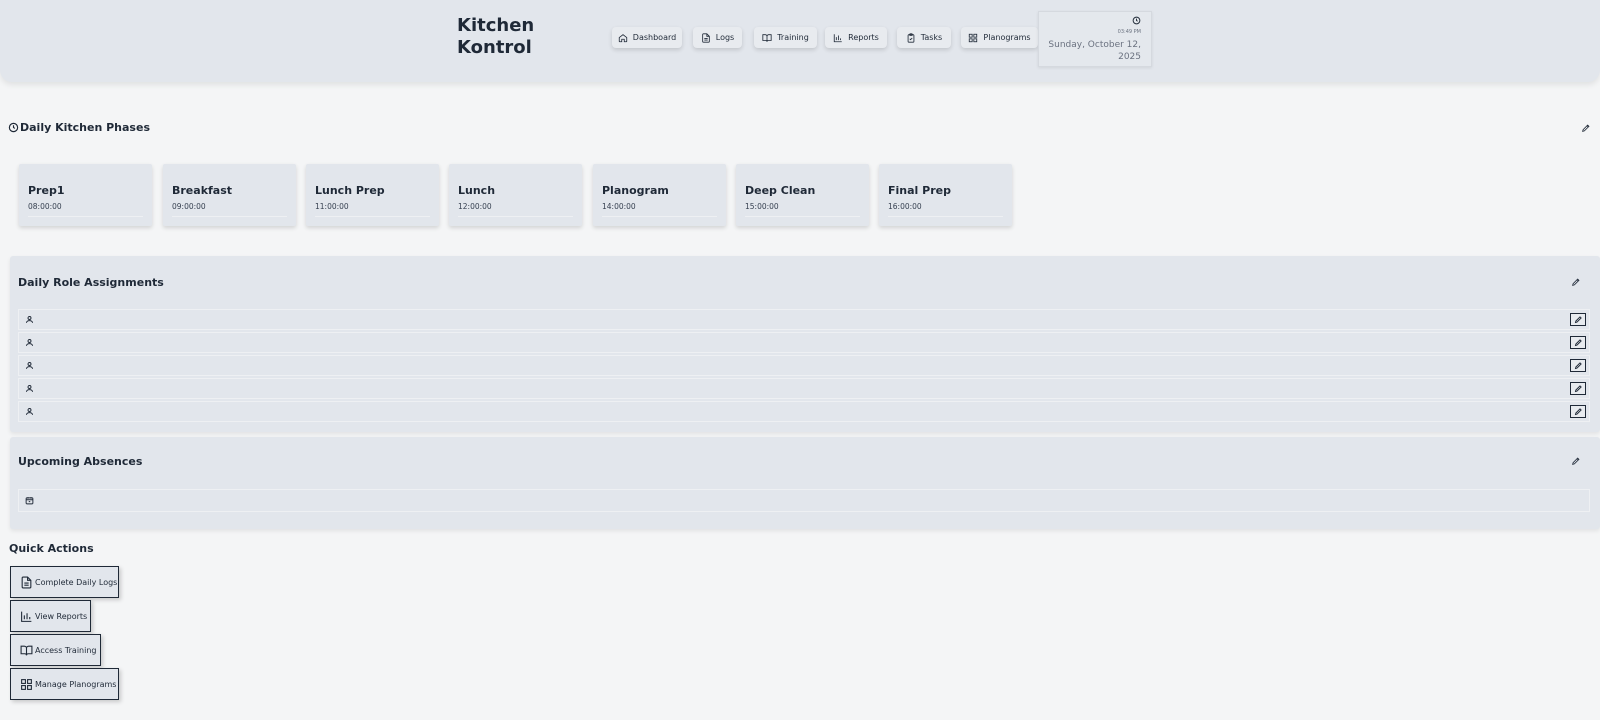 The width and height of the screenshot is (1600, 720). What do you see at coordinates (76, 684) in the screenshot?
I see `manage-planograms-label: Manage Planograms` at bounding box center [76, 684].